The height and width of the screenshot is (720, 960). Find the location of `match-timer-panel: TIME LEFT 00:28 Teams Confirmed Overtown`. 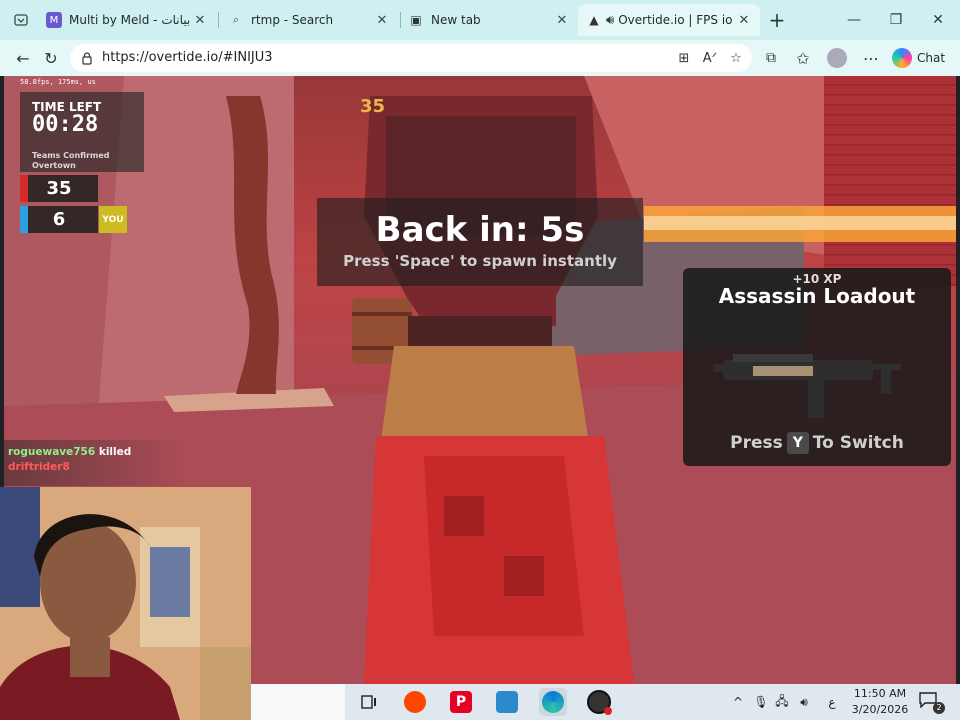

match-timer-panel: TIME LEFT 00:28 Teams Confirmed Overtown is located at coordinates (82, 132).